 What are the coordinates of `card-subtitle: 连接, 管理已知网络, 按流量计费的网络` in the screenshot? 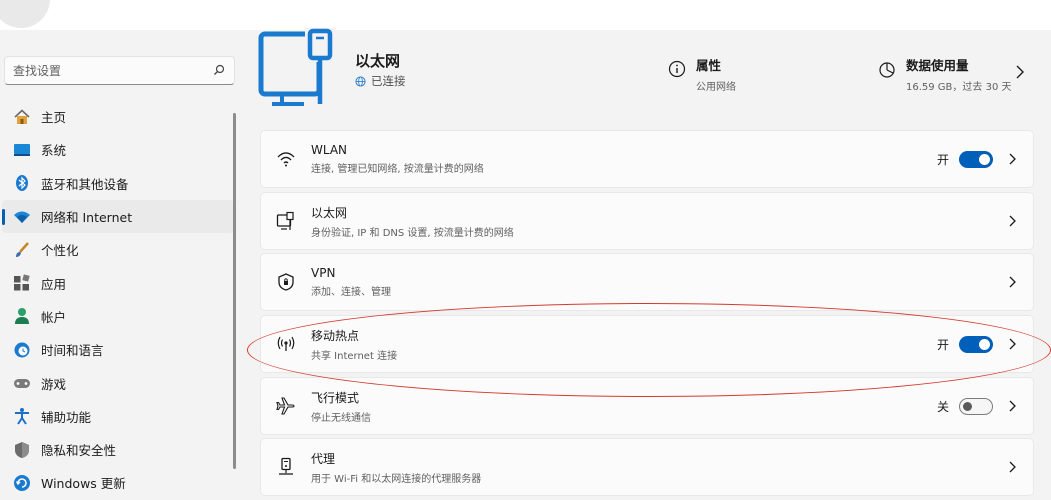 It's located at (397, 169).